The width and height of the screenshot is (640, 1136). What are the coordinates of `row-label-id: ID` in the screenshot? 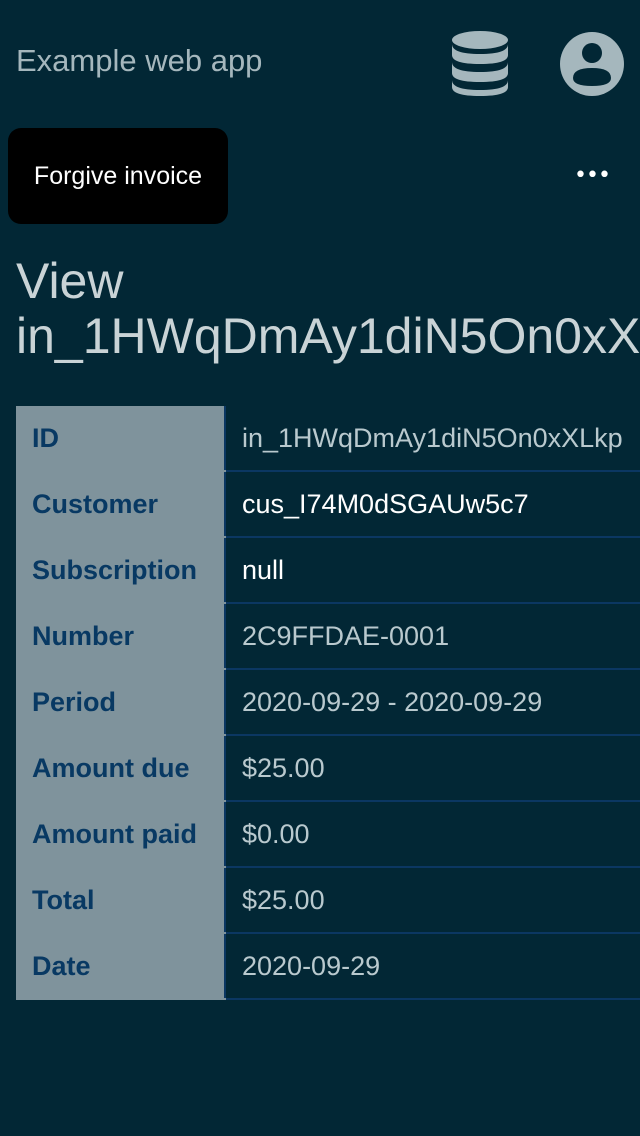 It's located at (121, 439).